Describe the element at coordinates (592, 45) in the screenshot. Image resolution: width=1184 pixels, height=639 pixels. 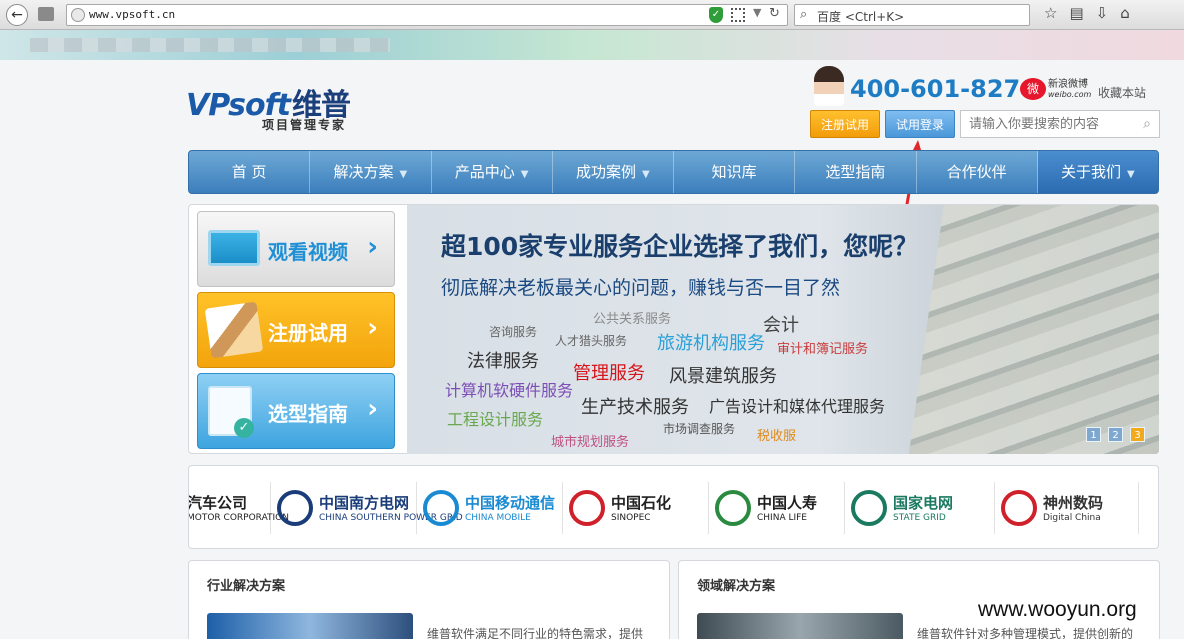
I see `bookmark-bar` at that location.